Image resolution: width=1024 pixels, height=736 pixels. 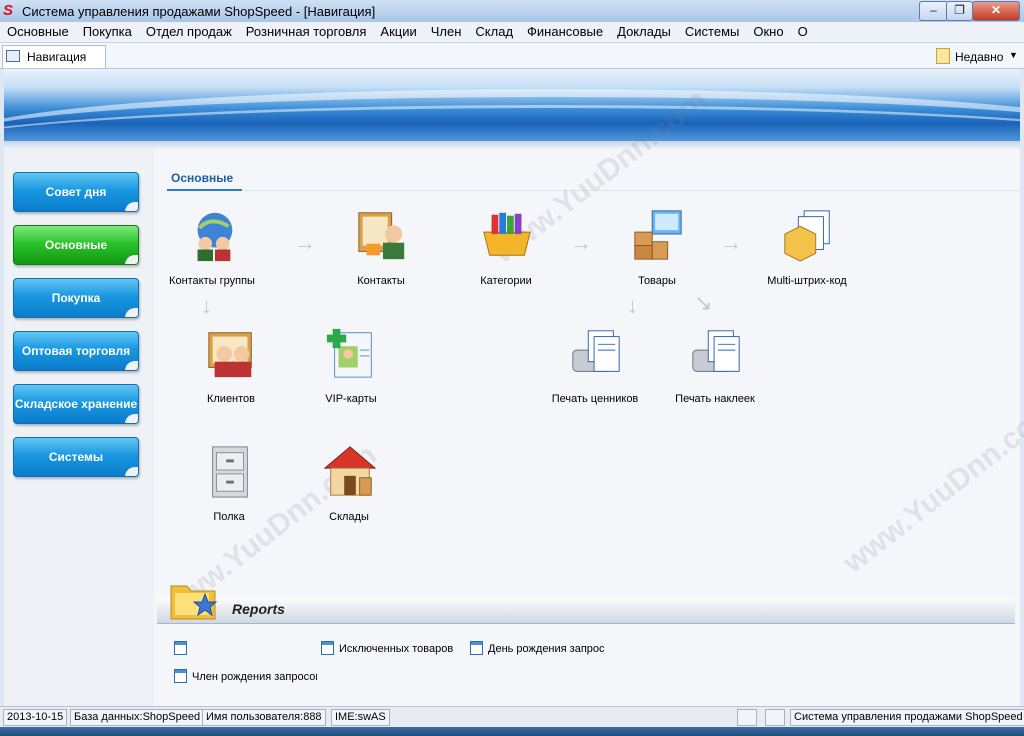 What do you see at coordinates (1013, 55) in the screenshot?
I see `chevron-down-icon: ▼` at bounding box center [1013, 55].